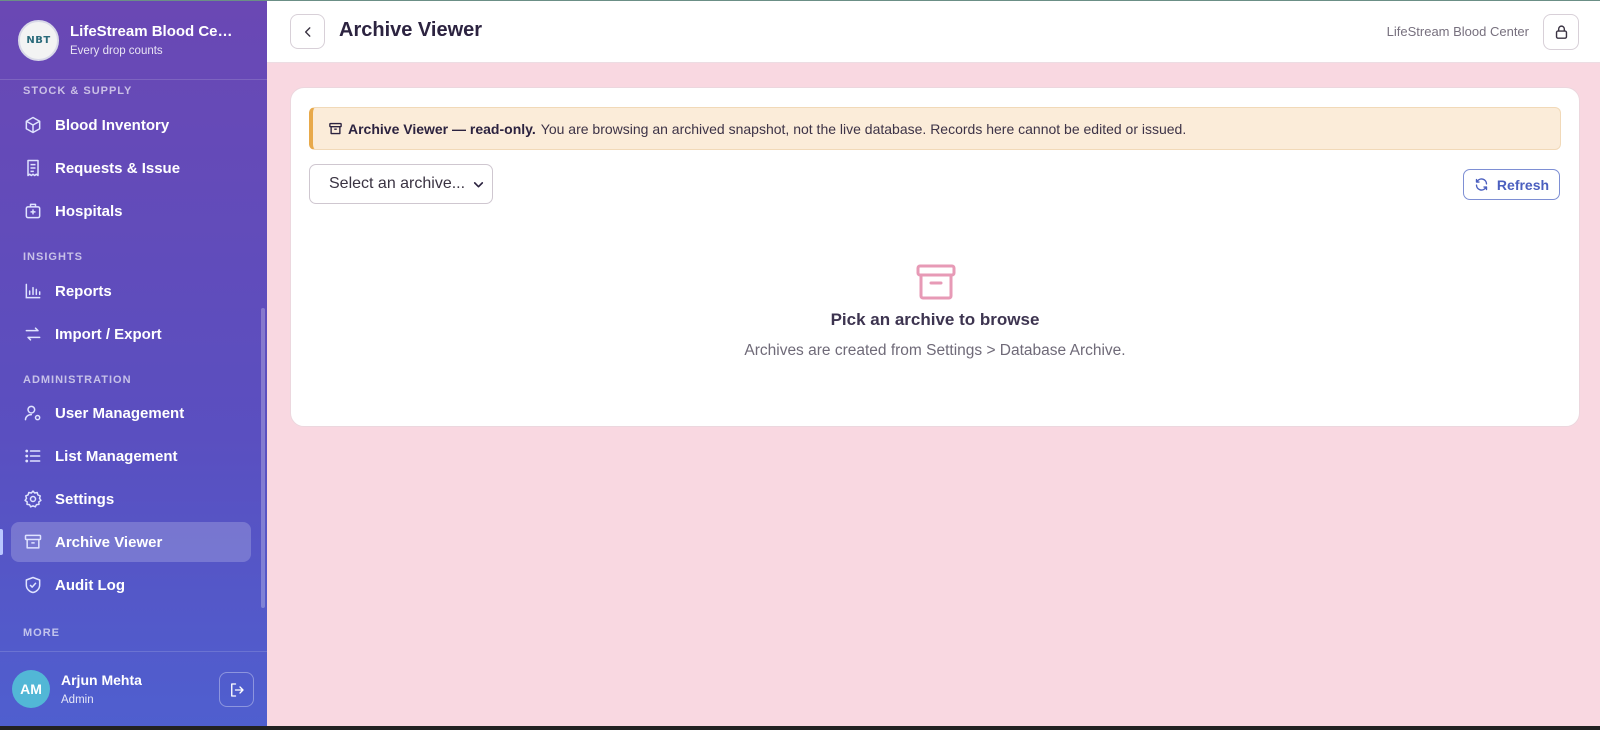 Image resolution: width=1600 pixels, height=730 pixels. I want to click on refresh-icon, so click(1481, 184).